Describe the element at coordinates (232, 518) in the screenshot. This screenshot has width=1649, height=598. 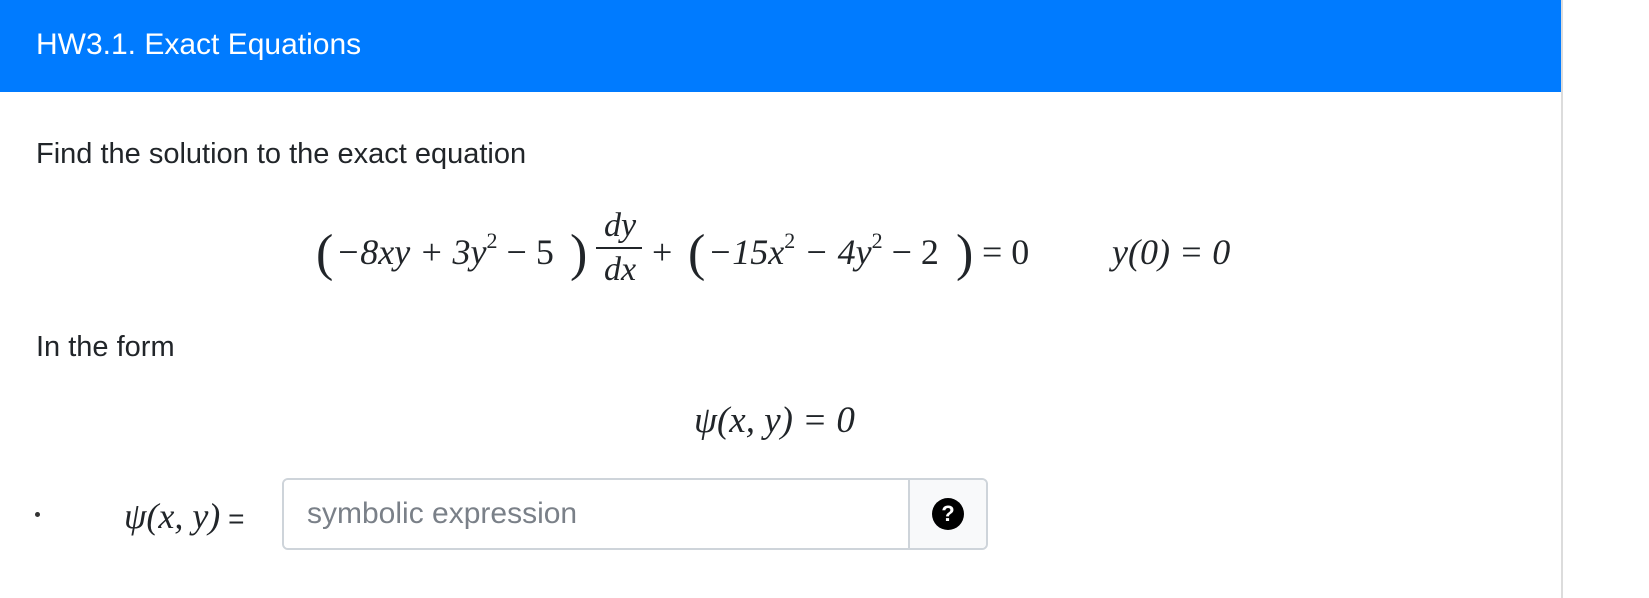
I see `answer-equals-sign: =` at that location.